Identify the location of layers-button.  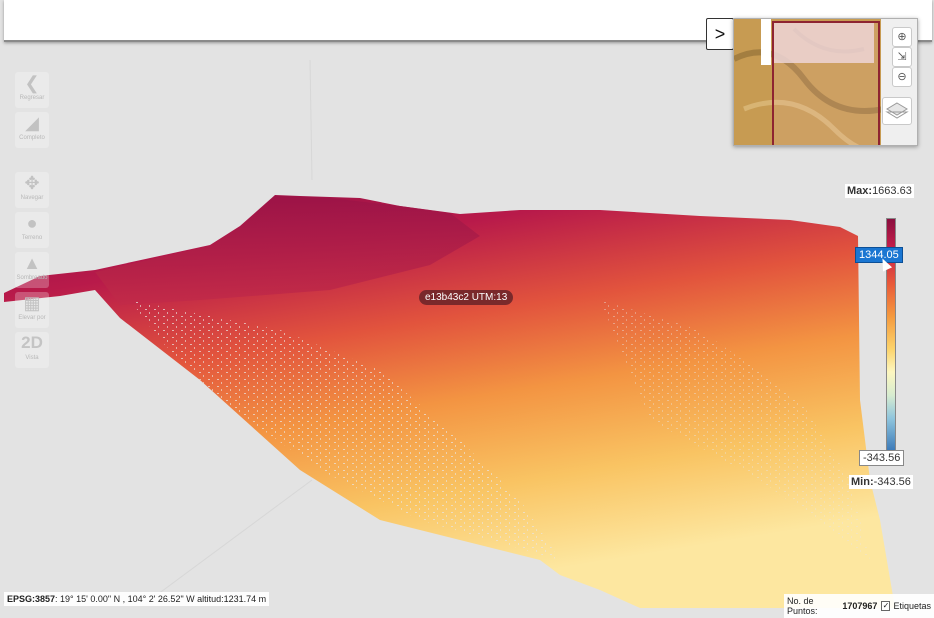
(897, 111).